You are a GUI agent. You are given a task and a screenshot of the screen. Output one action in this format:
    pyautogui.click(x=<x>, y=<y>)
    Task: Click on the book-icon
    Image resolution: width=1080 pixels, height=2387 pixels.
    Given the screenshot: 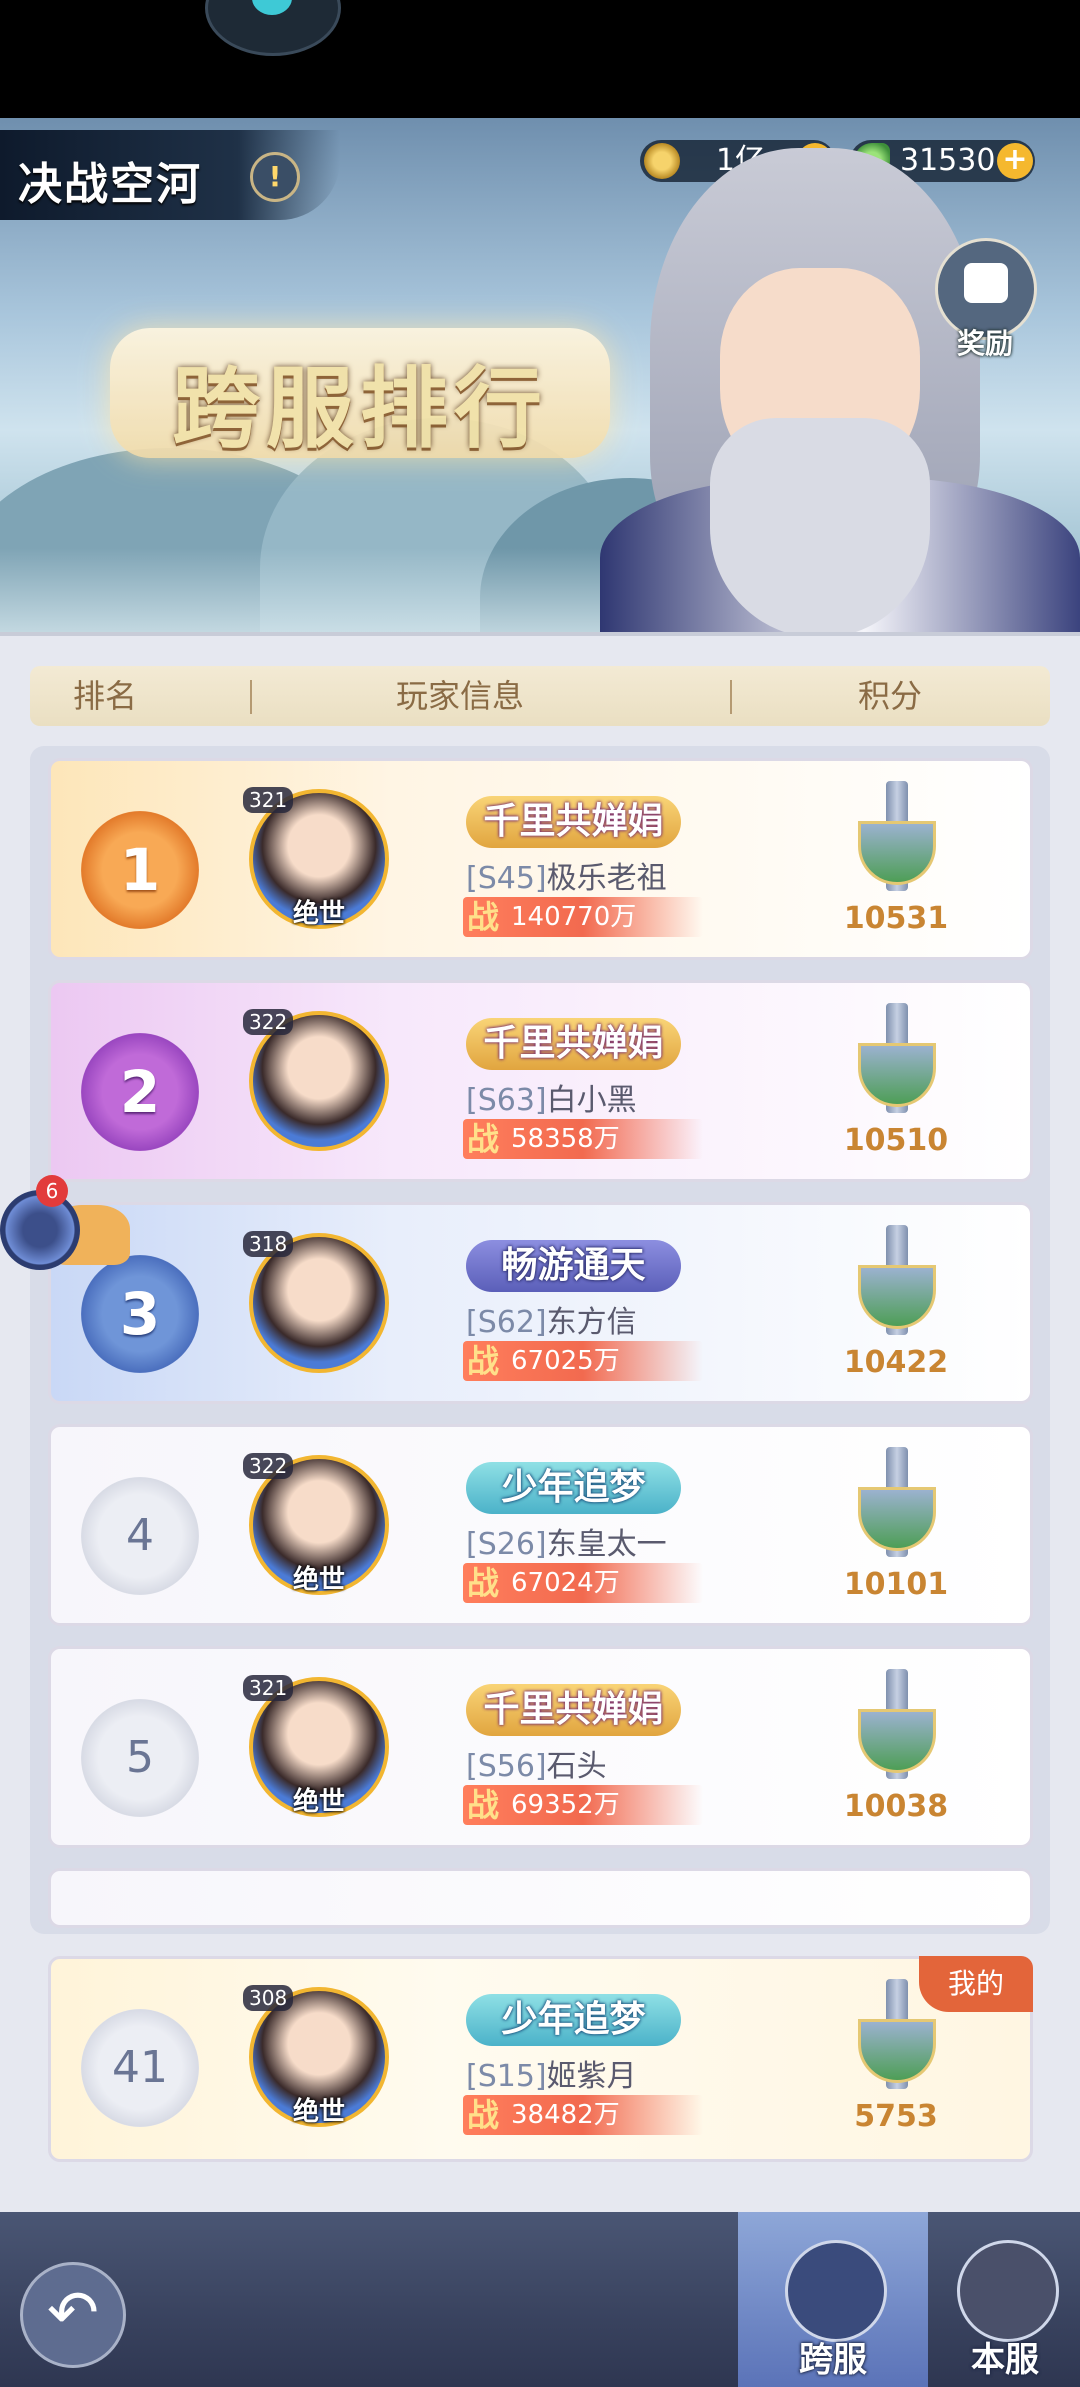 What is the action you would take?
    pyautogui.click(x=1008, y=2291)
    